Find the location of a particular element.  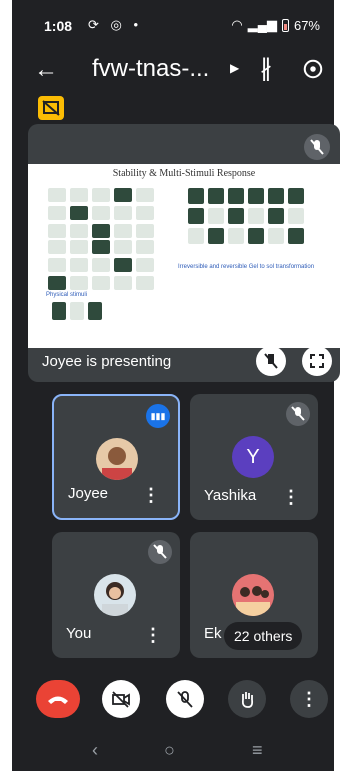

battery-icon is located at coordinates (285, 25).